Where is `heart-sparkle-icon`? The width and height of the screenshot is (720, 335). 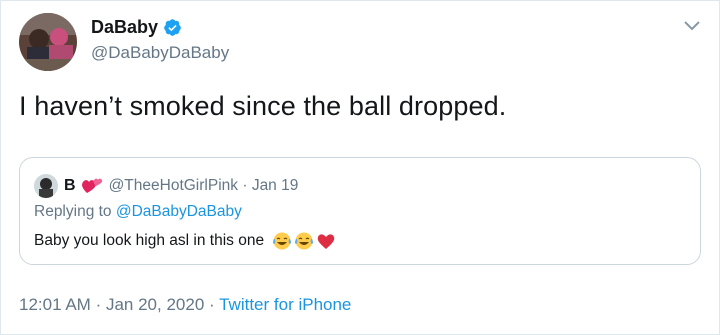
heart-sparkle-icon is located at coordinates (92, 186).